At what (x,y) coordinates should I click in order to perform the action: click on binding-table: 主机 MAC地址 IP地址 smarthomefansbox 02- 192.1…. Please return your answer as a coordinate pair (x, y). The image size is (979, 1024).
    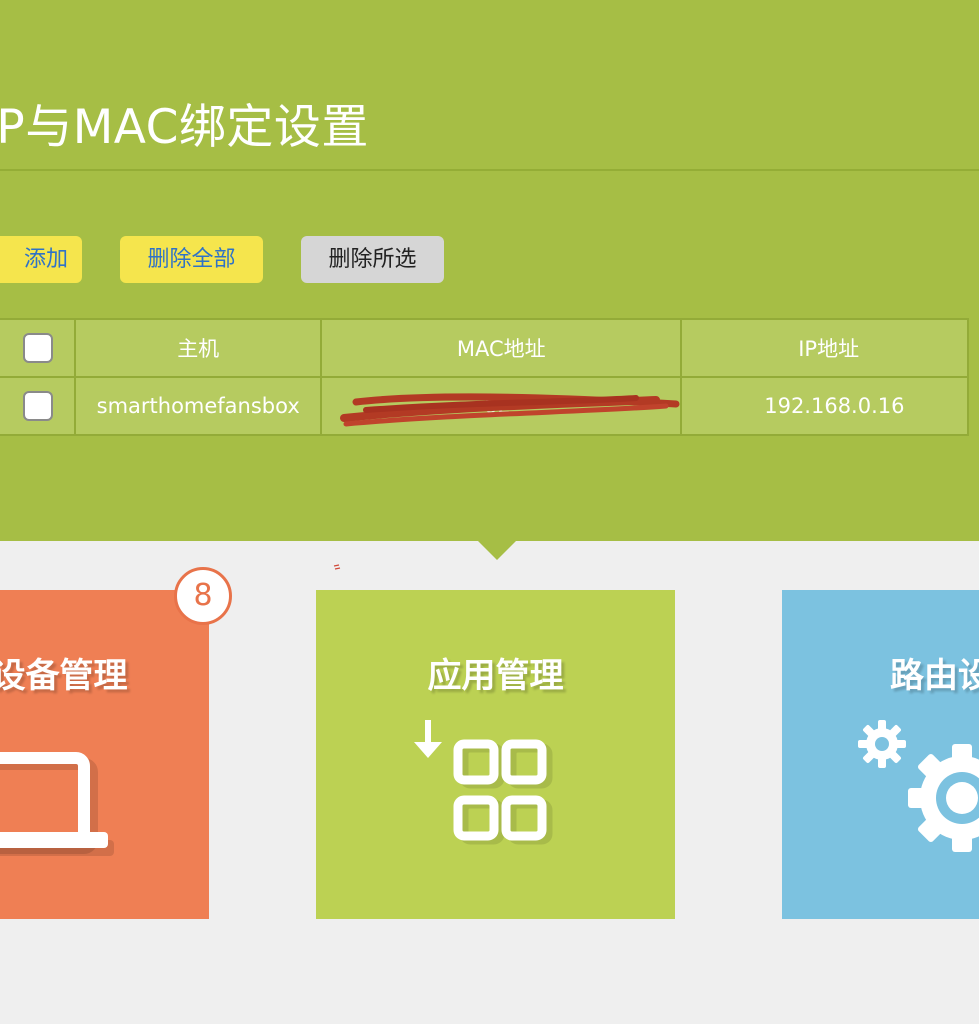
    Looking at the image, I should click on (484, 377).